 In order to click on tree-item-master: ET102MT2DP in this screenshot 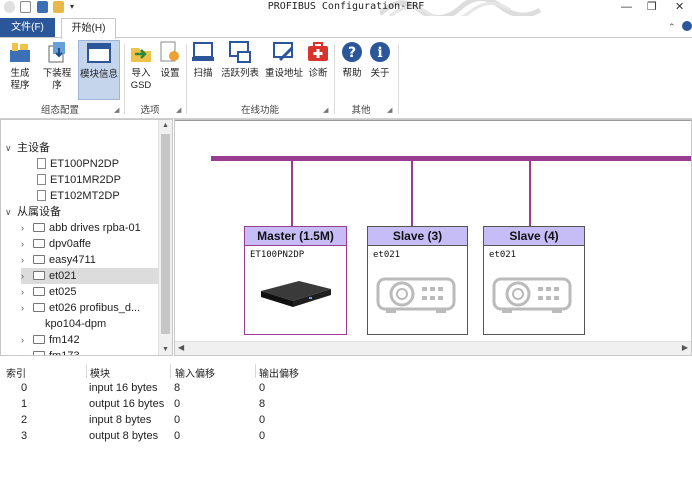, I will do `click(78, 196)`.